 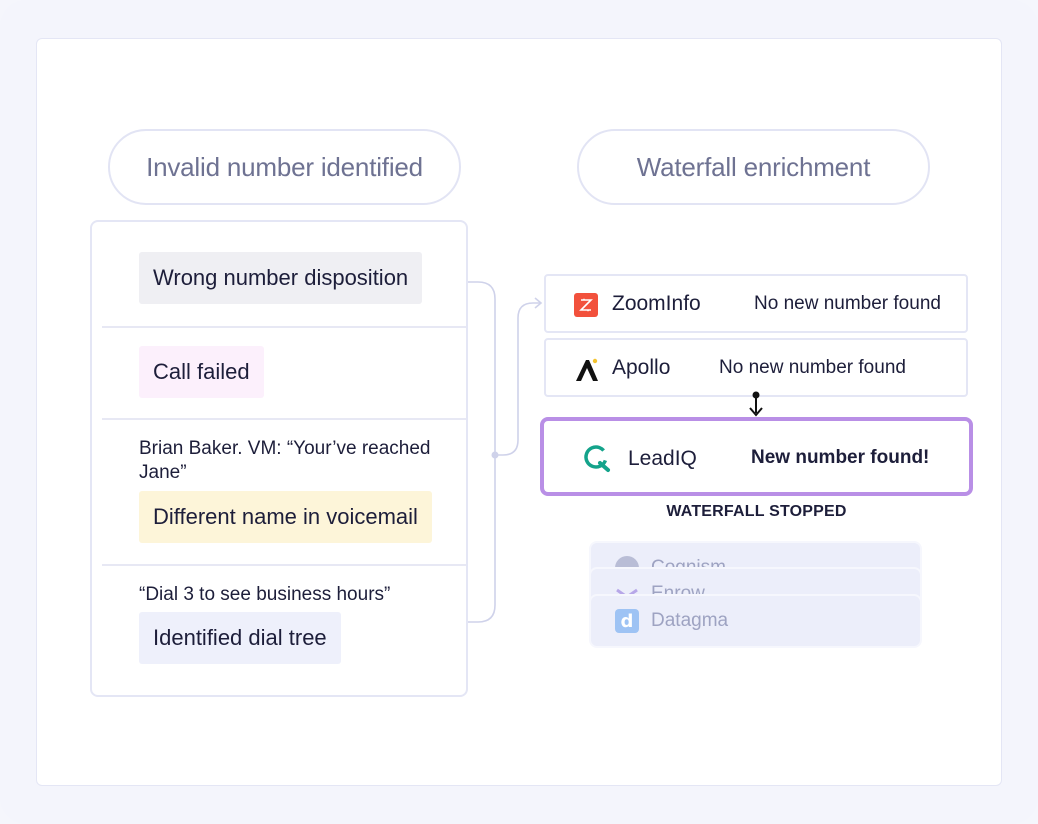 What do you see at coordinates (753, 167) in the screenshot?
I see `header-waterfall-enrichment: Waterfall enrichment` at bounding box center [753, 167].